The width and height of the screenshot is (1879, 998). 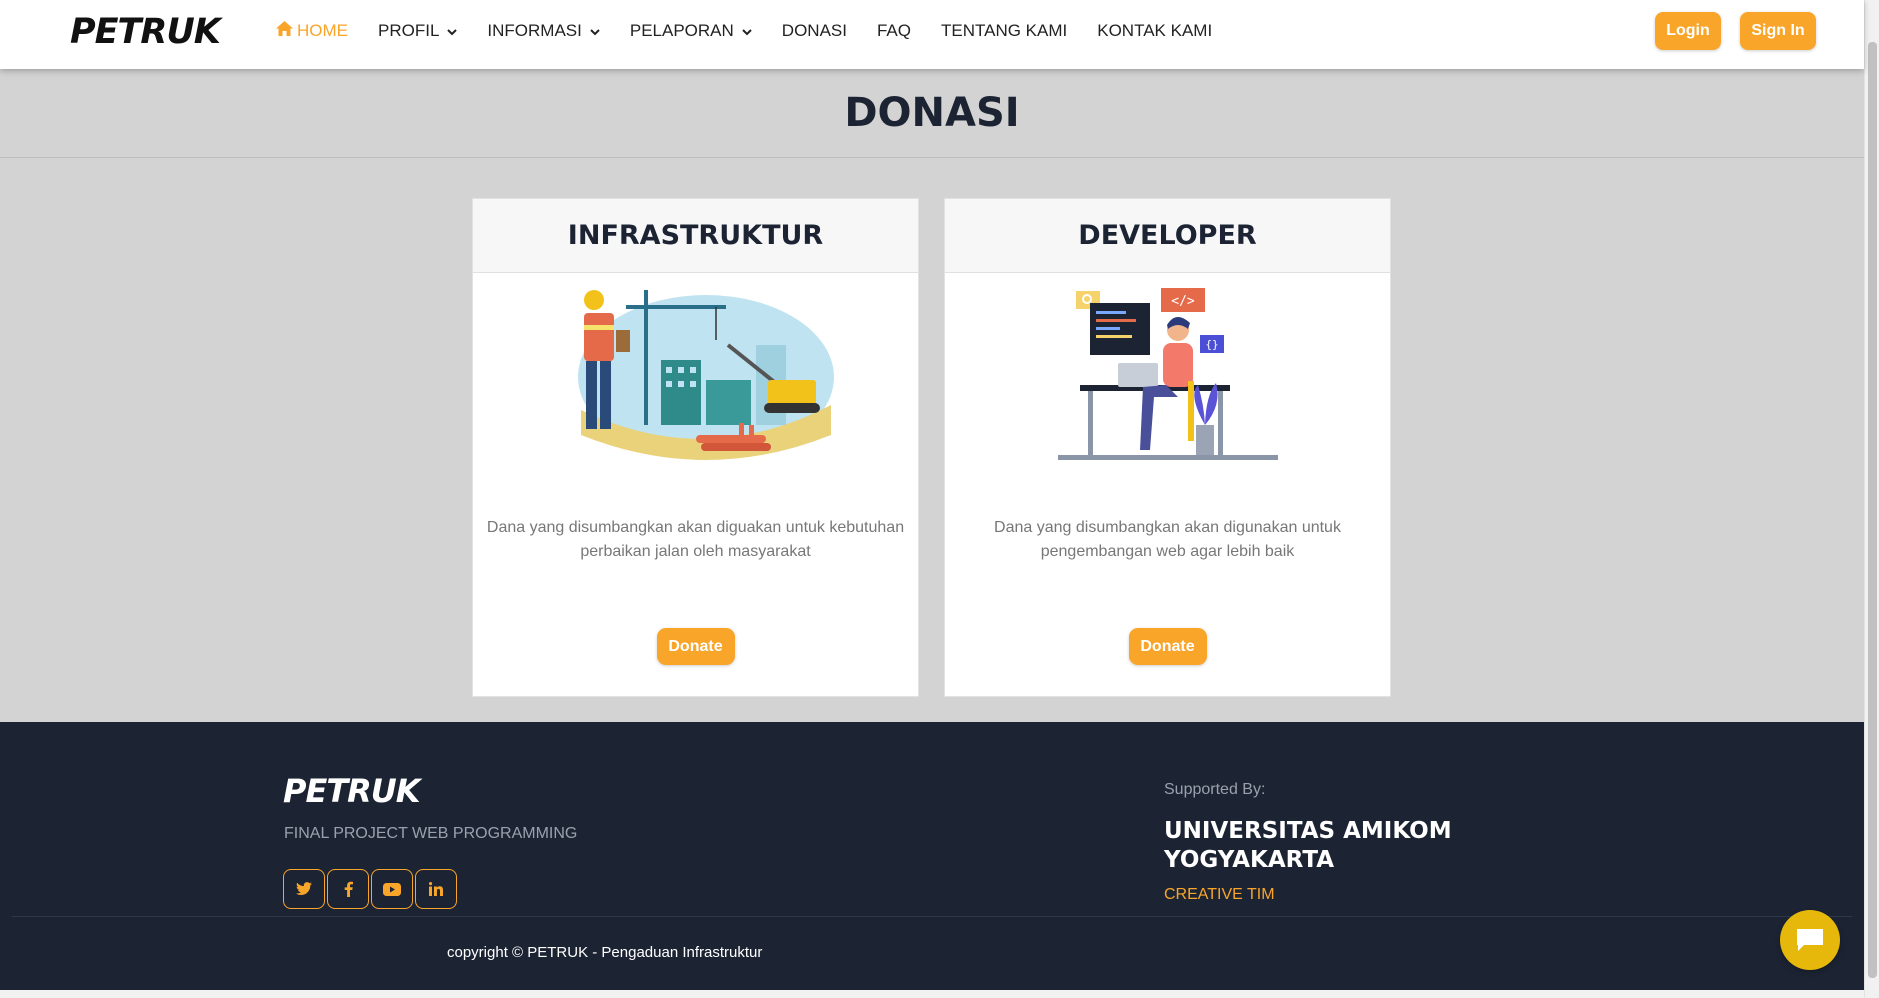 I want to click on construction-illustration, so click(x=696, y=377).